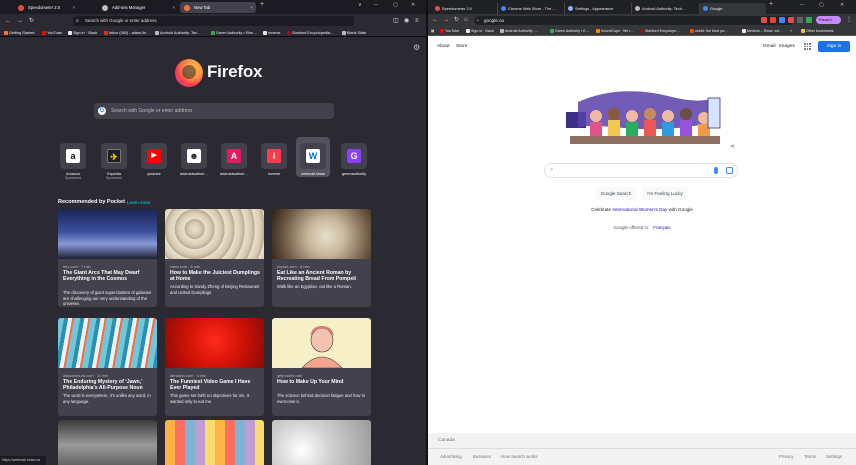  I want to click on pocket-icon: ◫, so click(396, 21).